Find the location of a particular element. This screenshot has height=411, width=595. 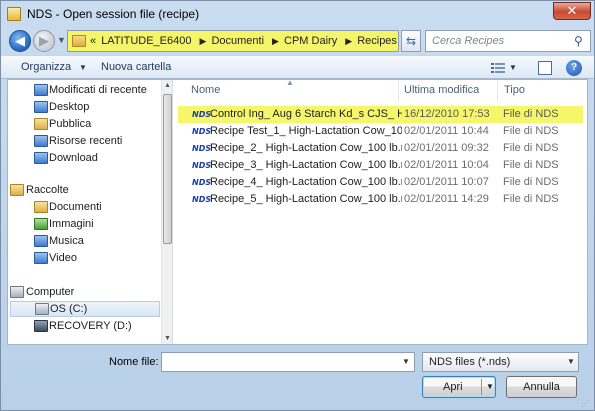

sidebar-item-public: Pubblica is located at coordinates (91, 125).